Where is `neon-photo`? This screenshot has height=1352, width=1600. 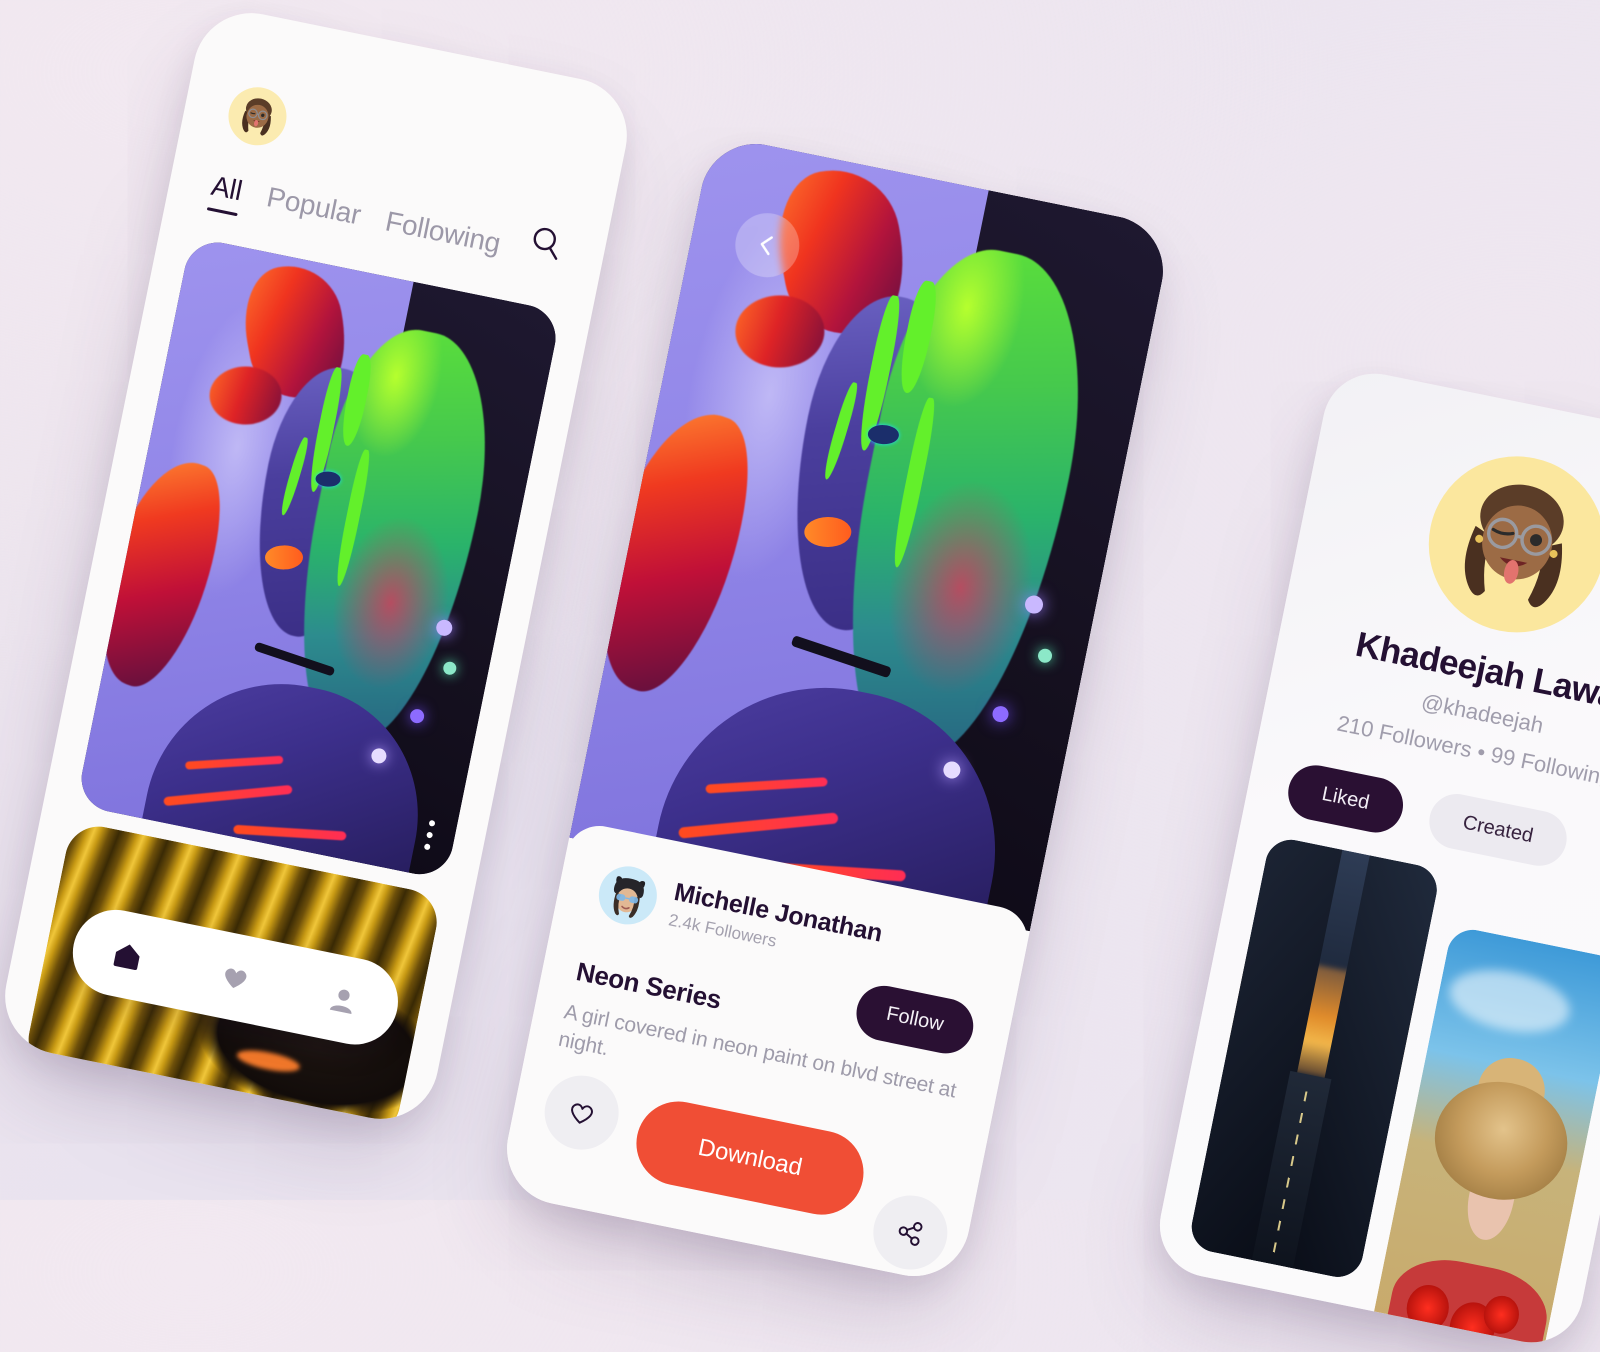 neon-photo is located at coordinates (318, 558).